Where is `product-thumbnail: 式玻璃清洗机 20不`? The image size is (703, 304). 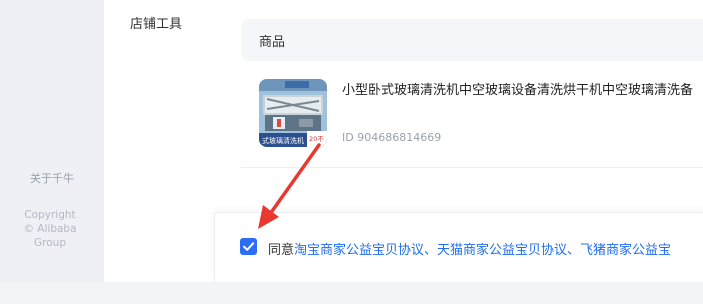
product-thumbnail: 式玻璃清洗机 20不 is located at coordinates (293, 113).